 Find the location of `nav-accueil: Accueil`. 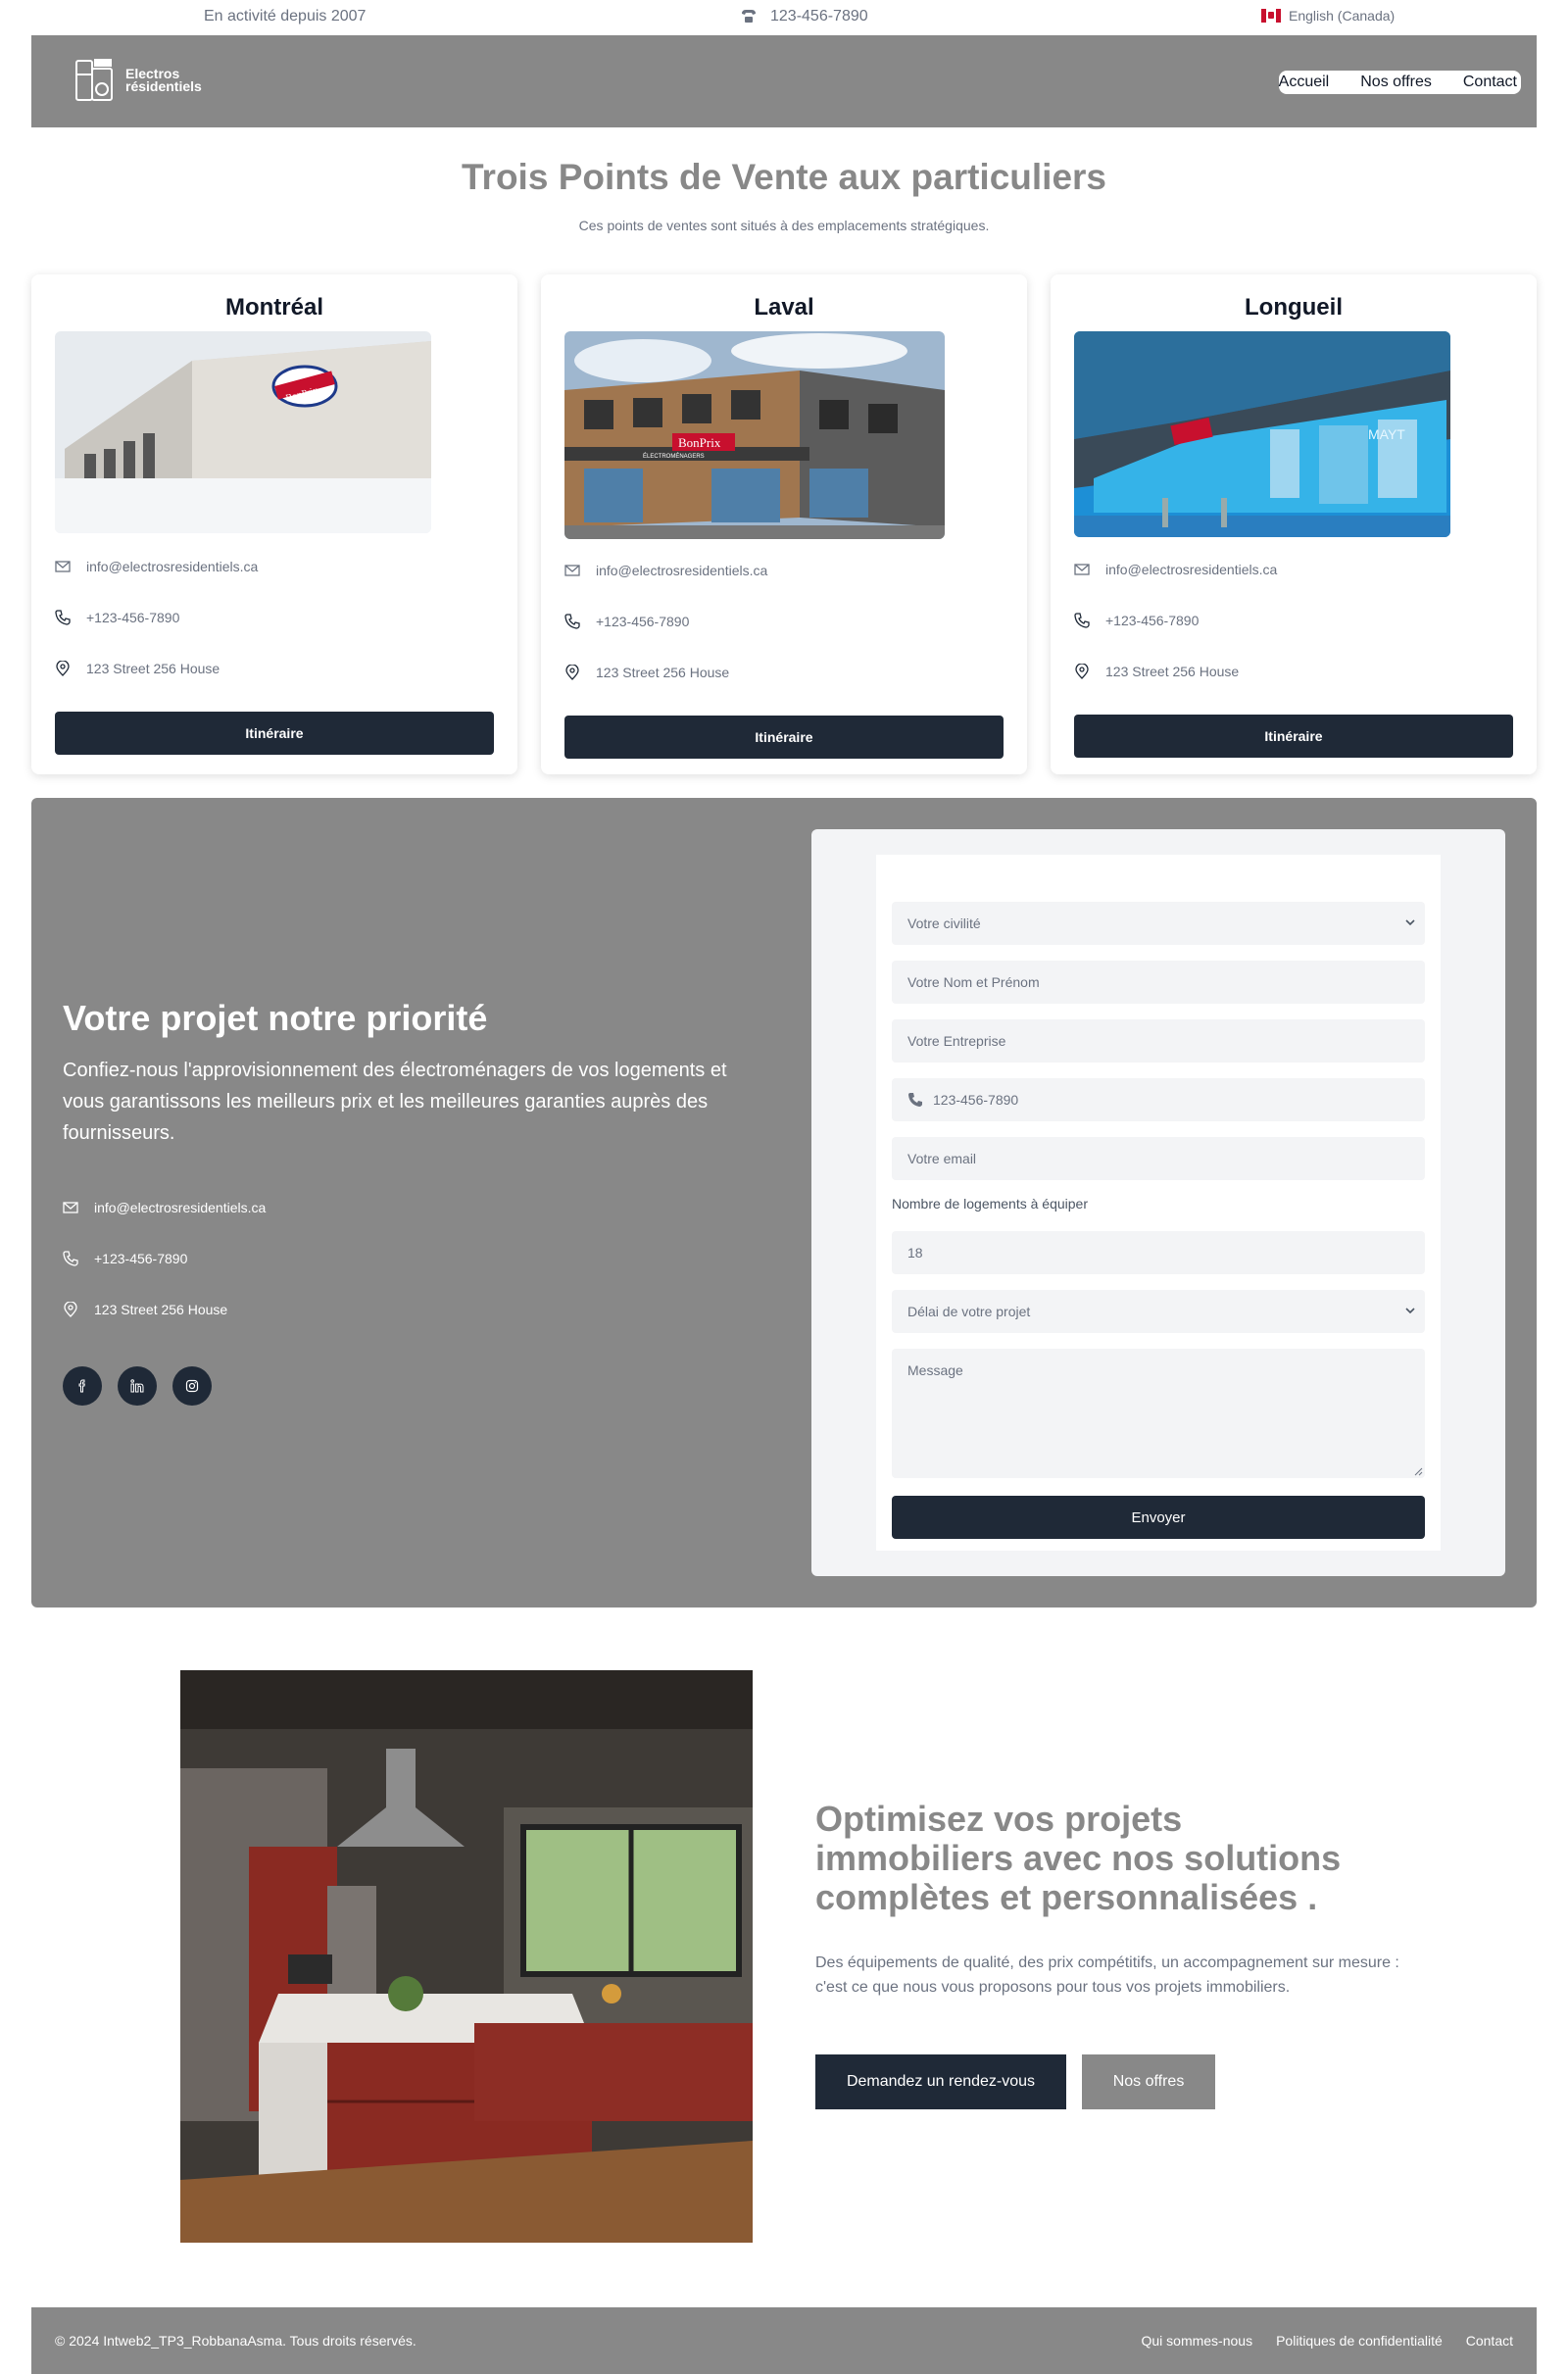

nav-accueil: Accueil is located at coordinates (1304, 82).